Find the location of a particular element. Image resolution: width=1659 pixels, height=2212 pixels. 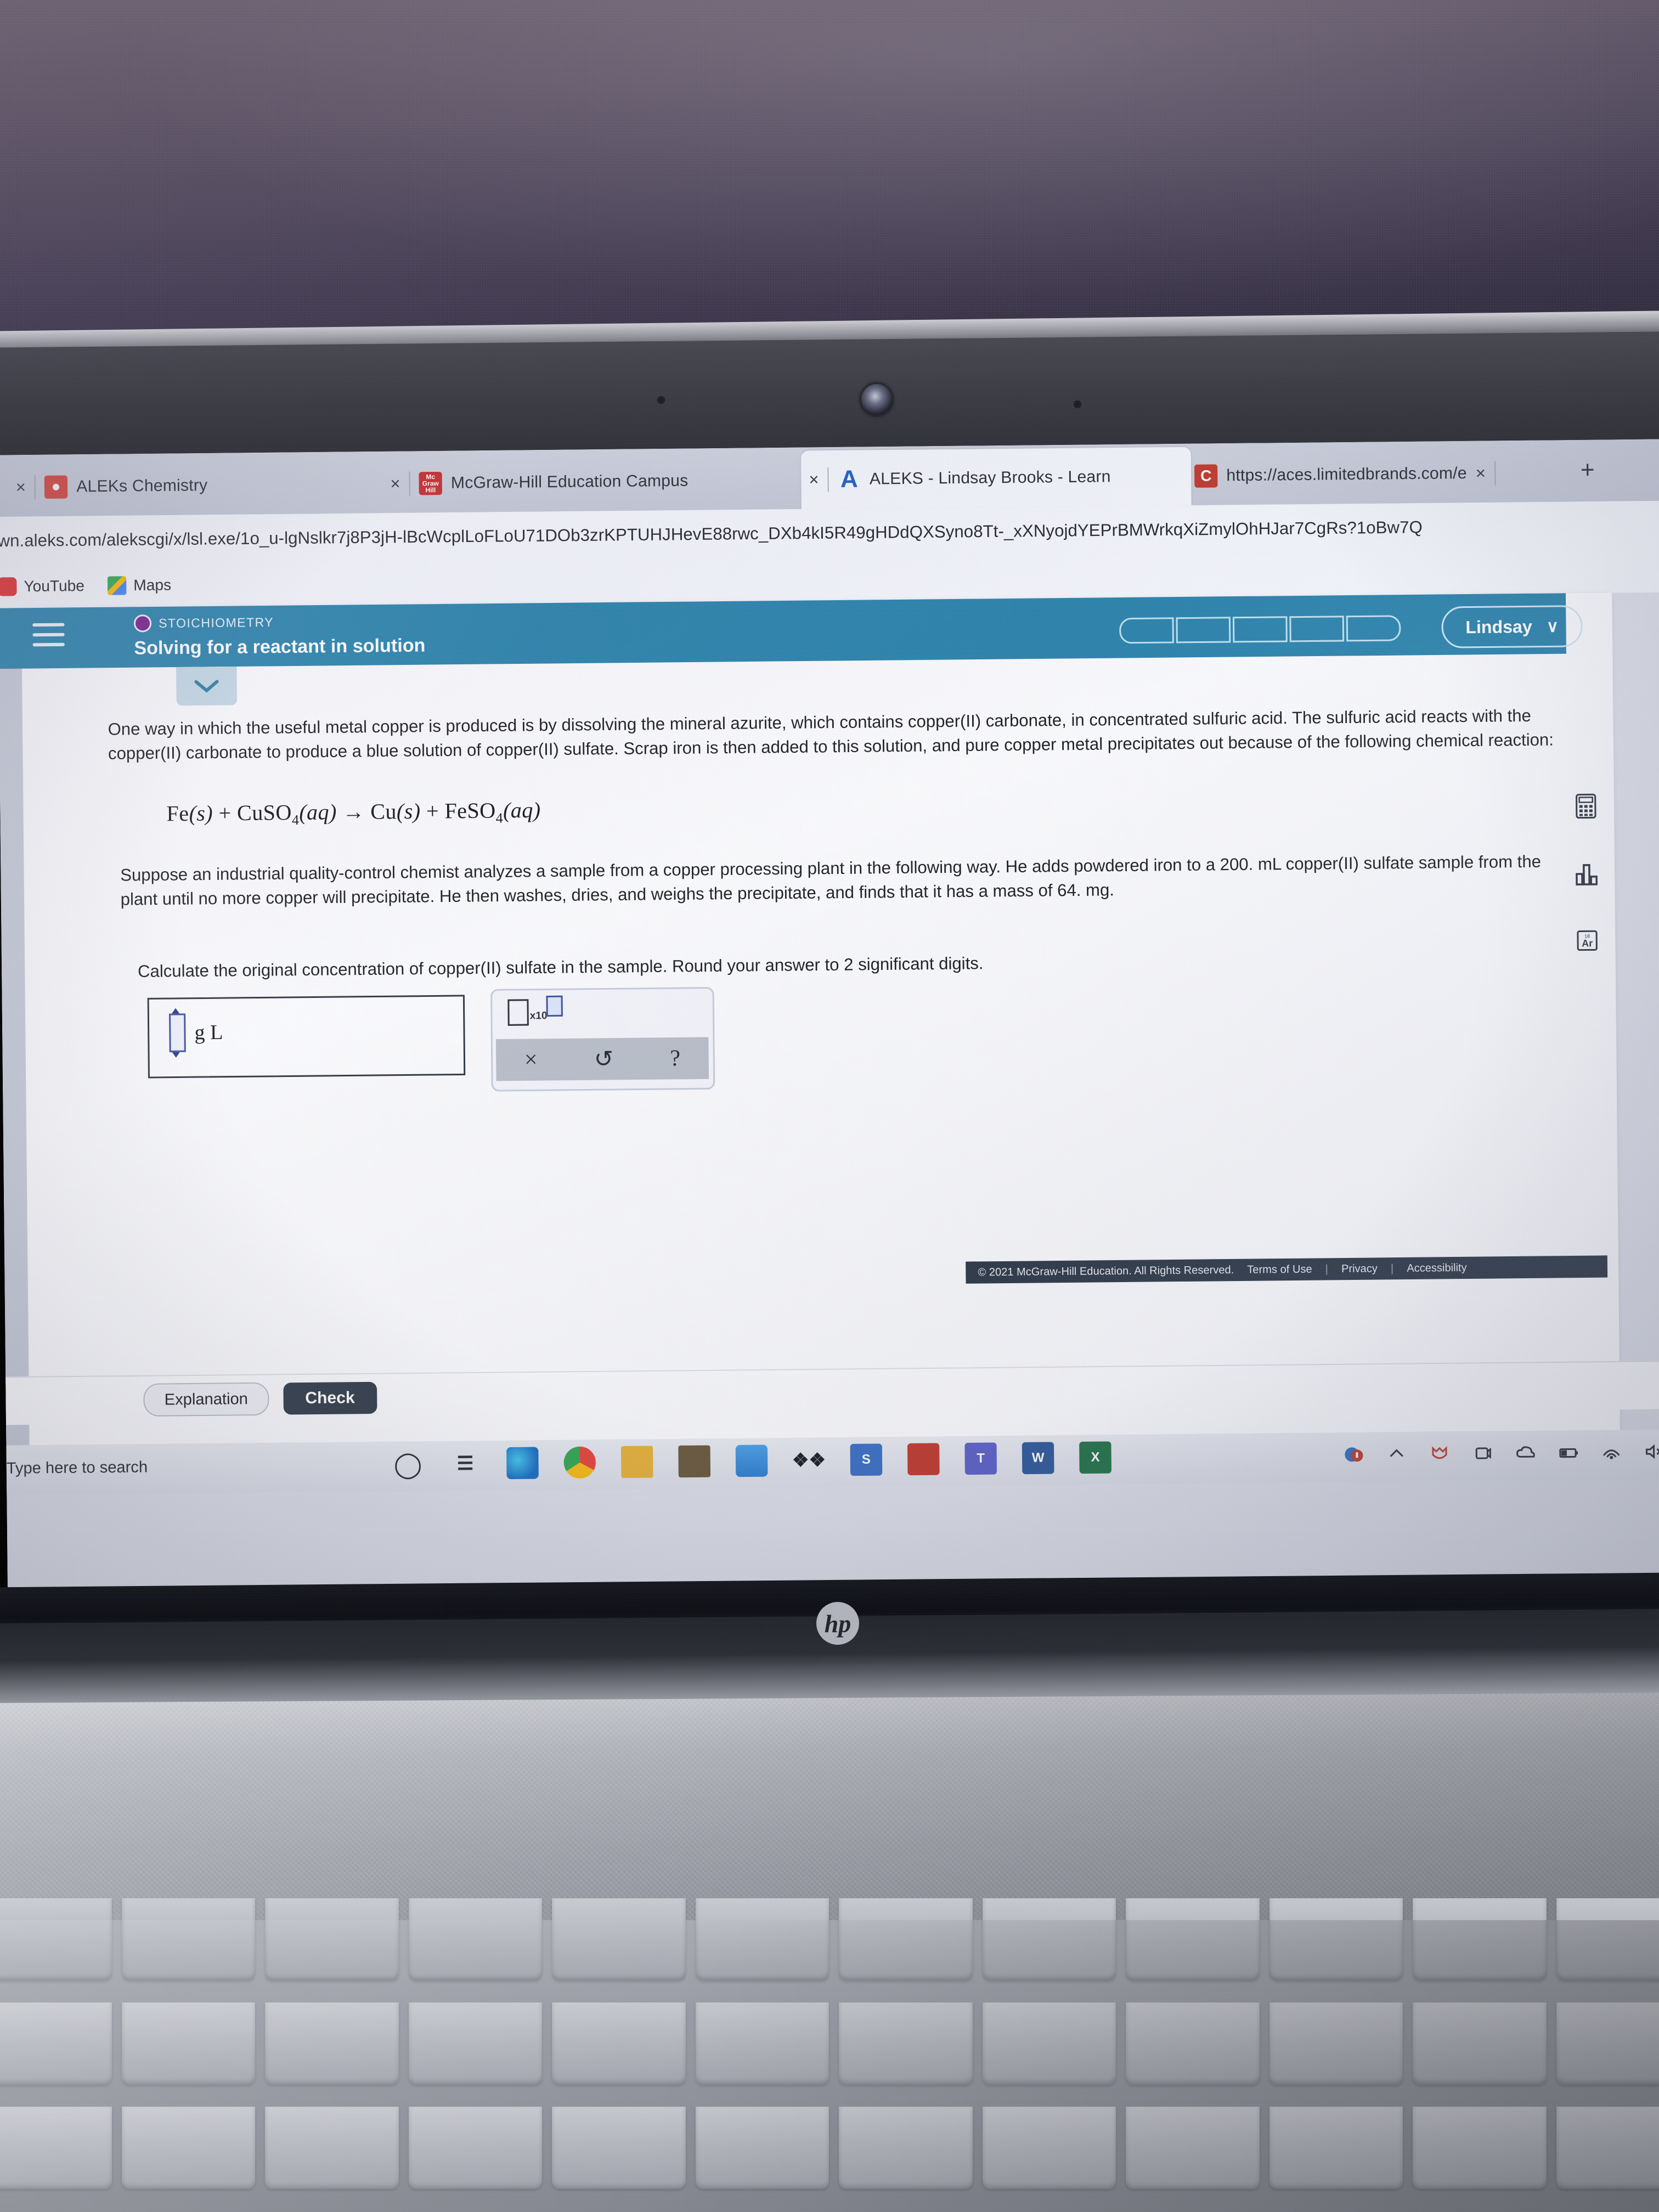

cortana-icon: ◯ is located at coordinates (408, 1464).